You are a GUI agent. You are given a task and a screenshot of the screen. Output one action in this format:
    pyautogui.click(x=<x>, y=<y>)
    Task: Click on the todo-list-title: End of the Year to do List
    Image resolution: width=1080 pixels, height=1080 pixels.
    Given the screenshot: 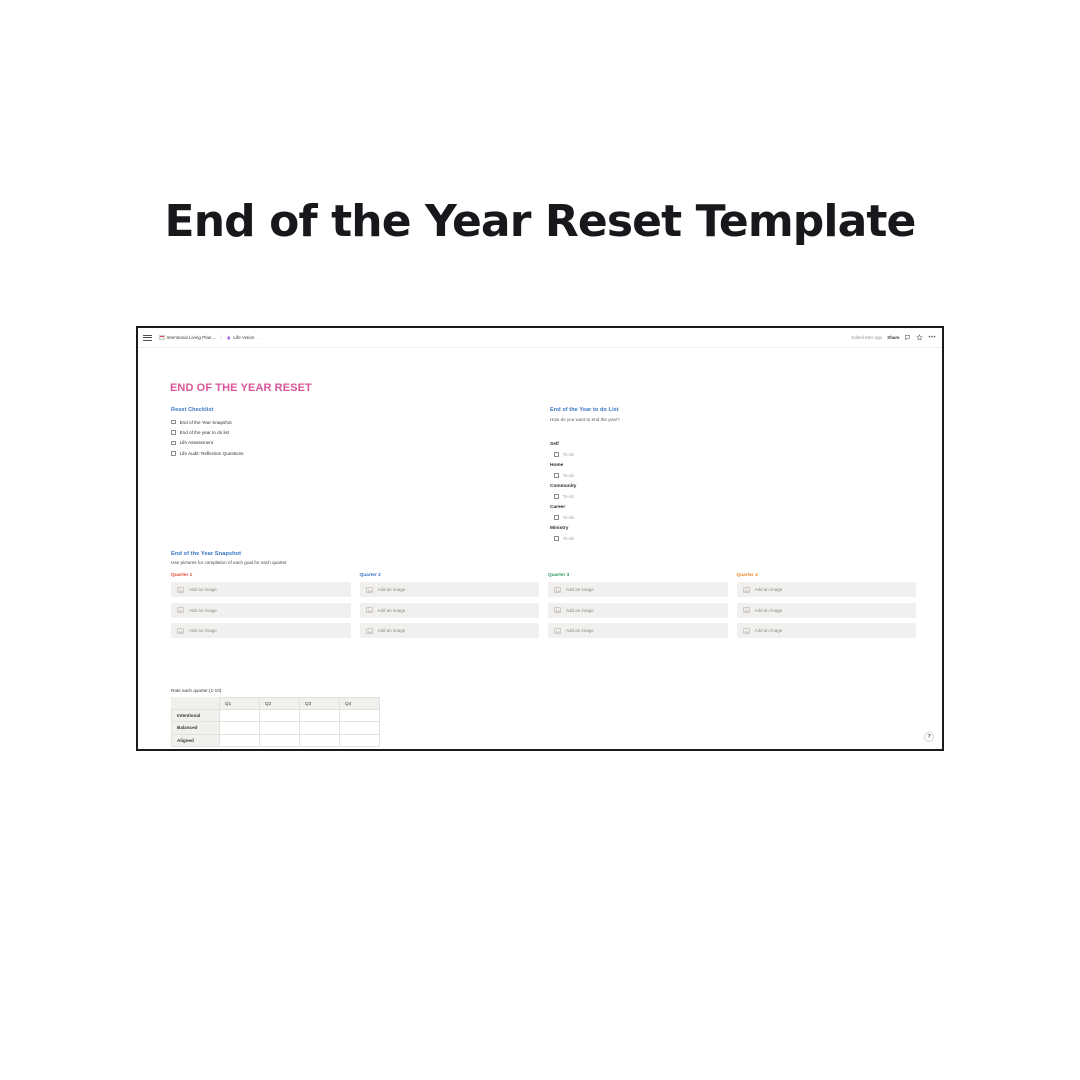 What is the action you would take?
    pyautogui.click(x=584, y=410)
    